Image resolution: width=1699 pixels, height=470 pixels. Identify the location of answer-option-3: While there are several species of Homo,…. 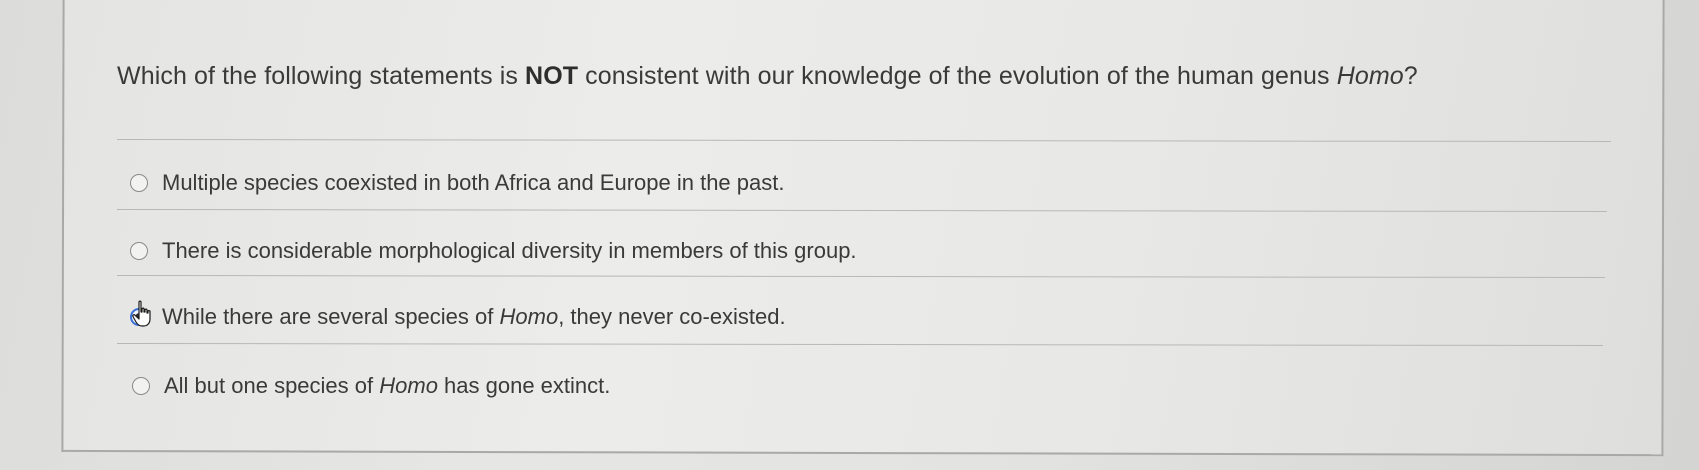
(458, 317).